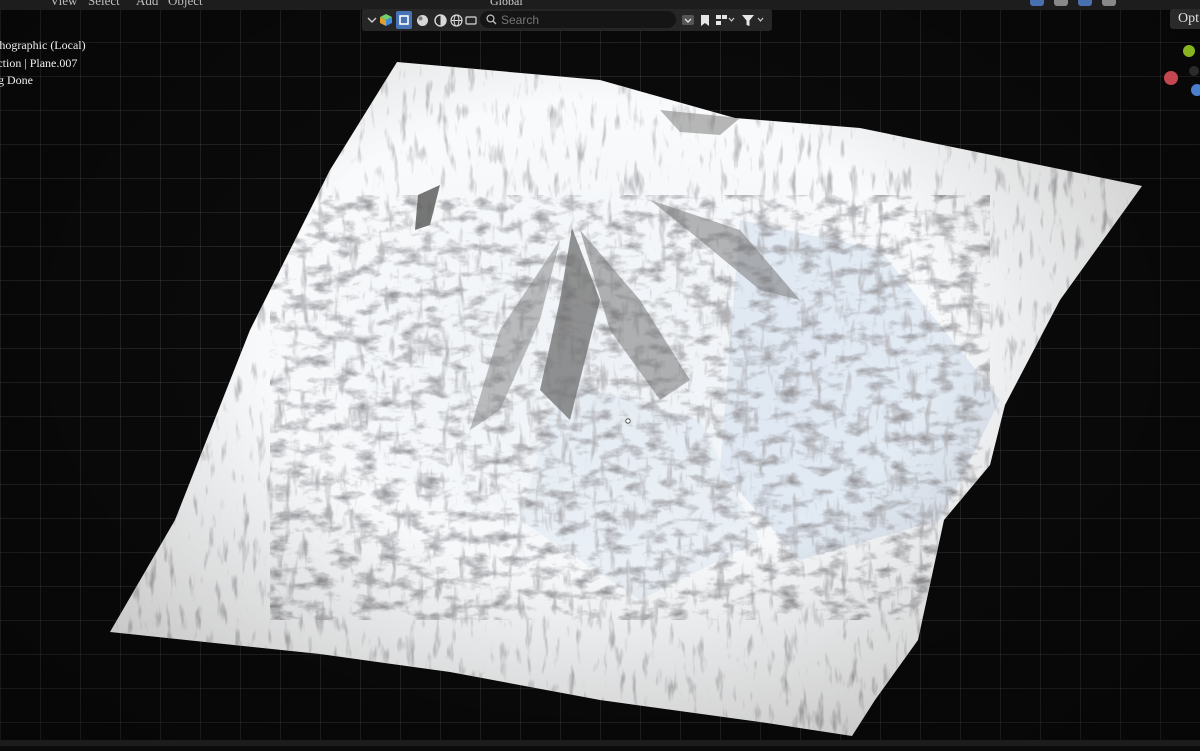  What do you see at coordinates (1171, 78) in the screenshot?
I see `gizmo-x-axis` at bounding box center [1171, 78].